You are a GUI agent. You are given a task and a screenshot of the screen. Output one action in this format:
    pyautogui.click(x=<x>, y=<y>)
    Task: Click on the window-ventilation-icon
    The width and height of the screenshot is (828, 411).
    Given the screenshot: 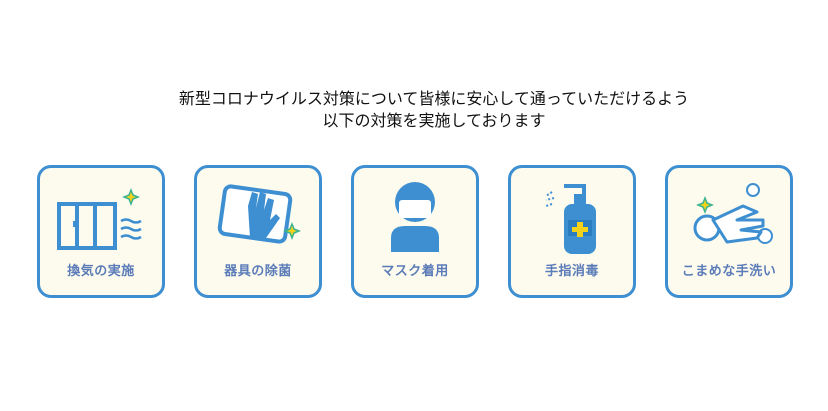 What is the action you would take?
    pyautogui.click(x=99, y=218)
    